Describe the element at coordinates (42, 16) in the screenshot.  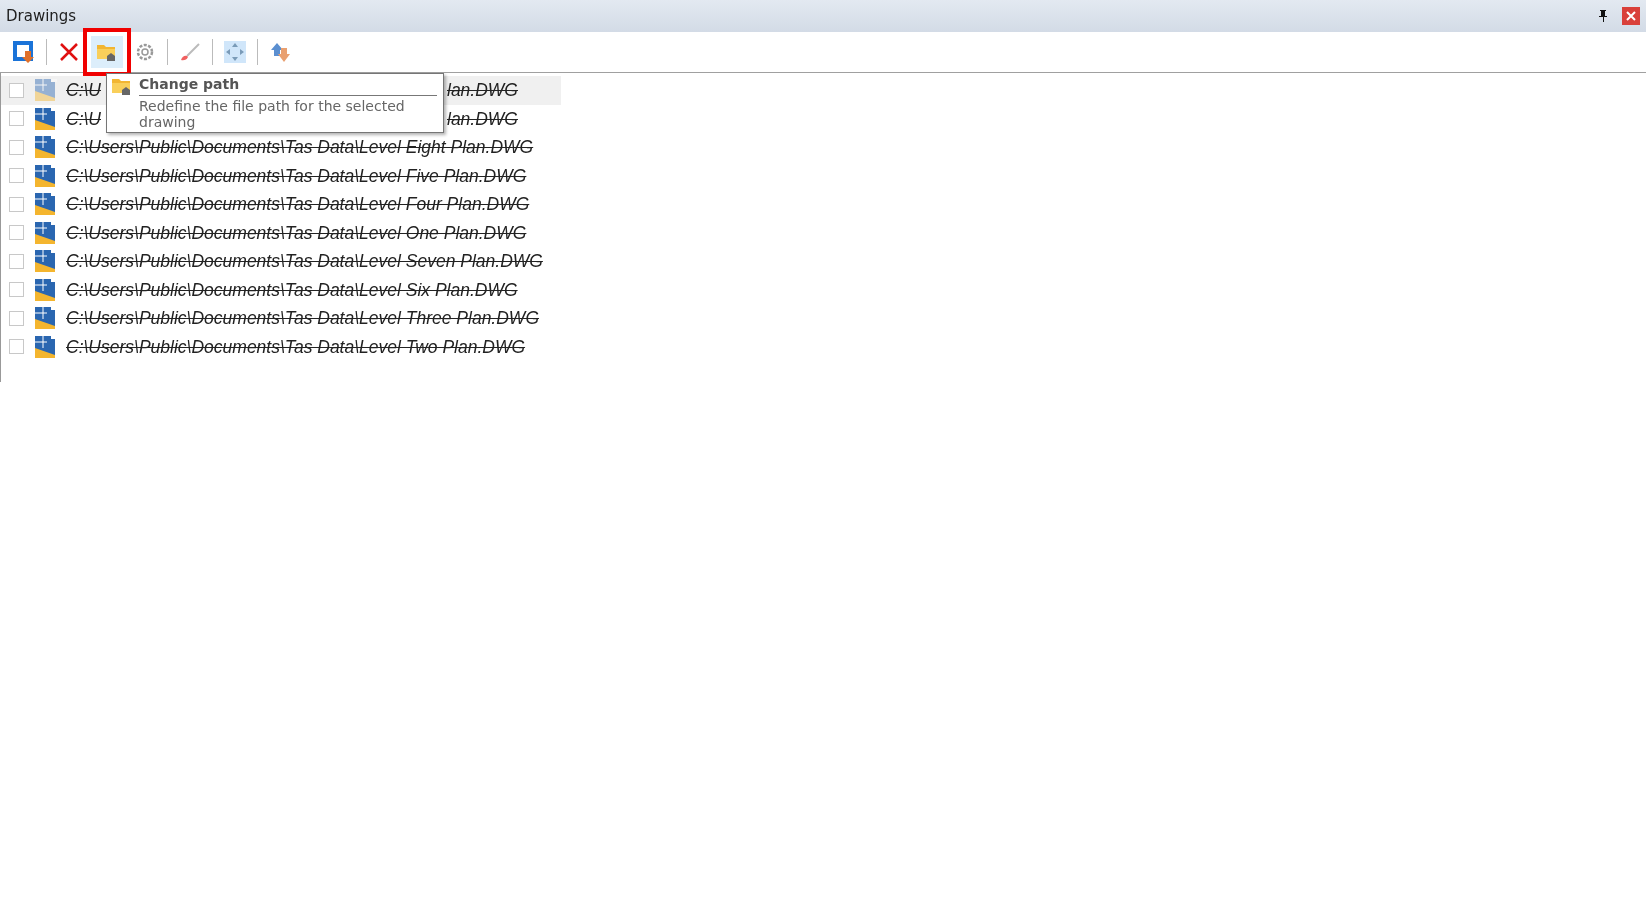
I see `panel-title: Drawings` at that location.